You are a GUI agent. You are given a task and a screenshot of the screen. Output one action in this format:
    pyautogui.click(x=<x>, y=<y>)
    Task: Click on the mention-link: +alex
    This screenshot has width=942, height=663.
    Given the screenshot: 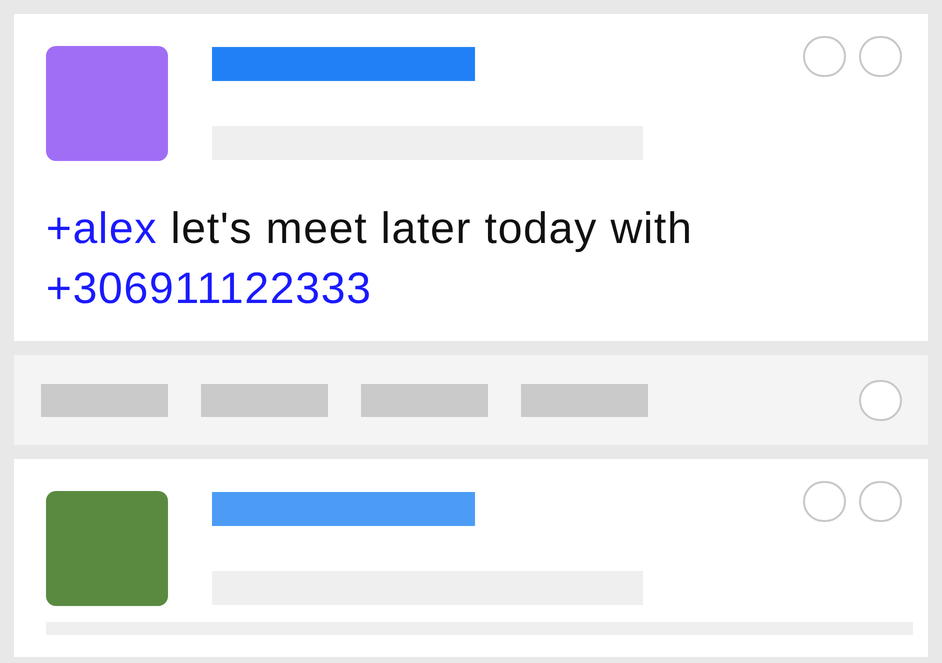 What is the action you would take?
    pyautogui.click(x=108, y=228)
    